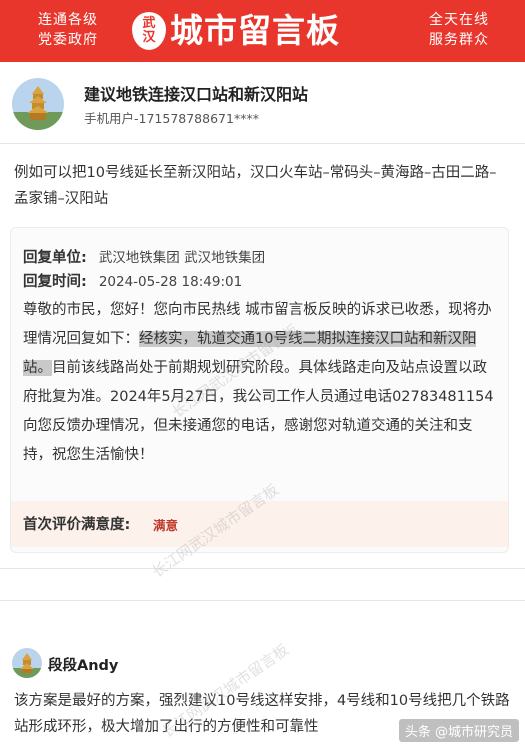  What do you see at coordinates (458, 730) in the screenshot?
I see `source-tag: 头条 @城市研究员` at bounding box center [458, 730].